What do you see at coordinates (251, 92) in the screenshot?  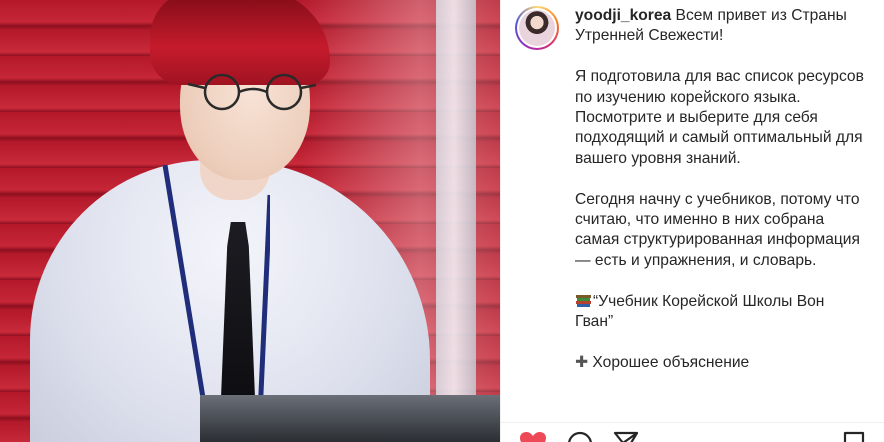 I see `photo-glasses` at bounding box center [251, 92].